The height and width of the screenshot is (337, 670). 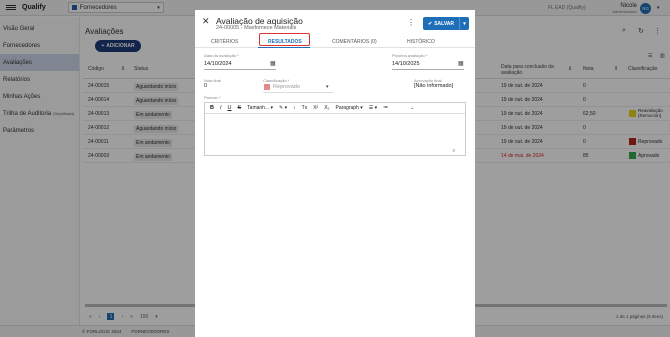 What do you see at coordinates (434, 86) in the screenshot?
I see `aprovacao-final-value: [Não informado]` at bounding box center [434, 86].